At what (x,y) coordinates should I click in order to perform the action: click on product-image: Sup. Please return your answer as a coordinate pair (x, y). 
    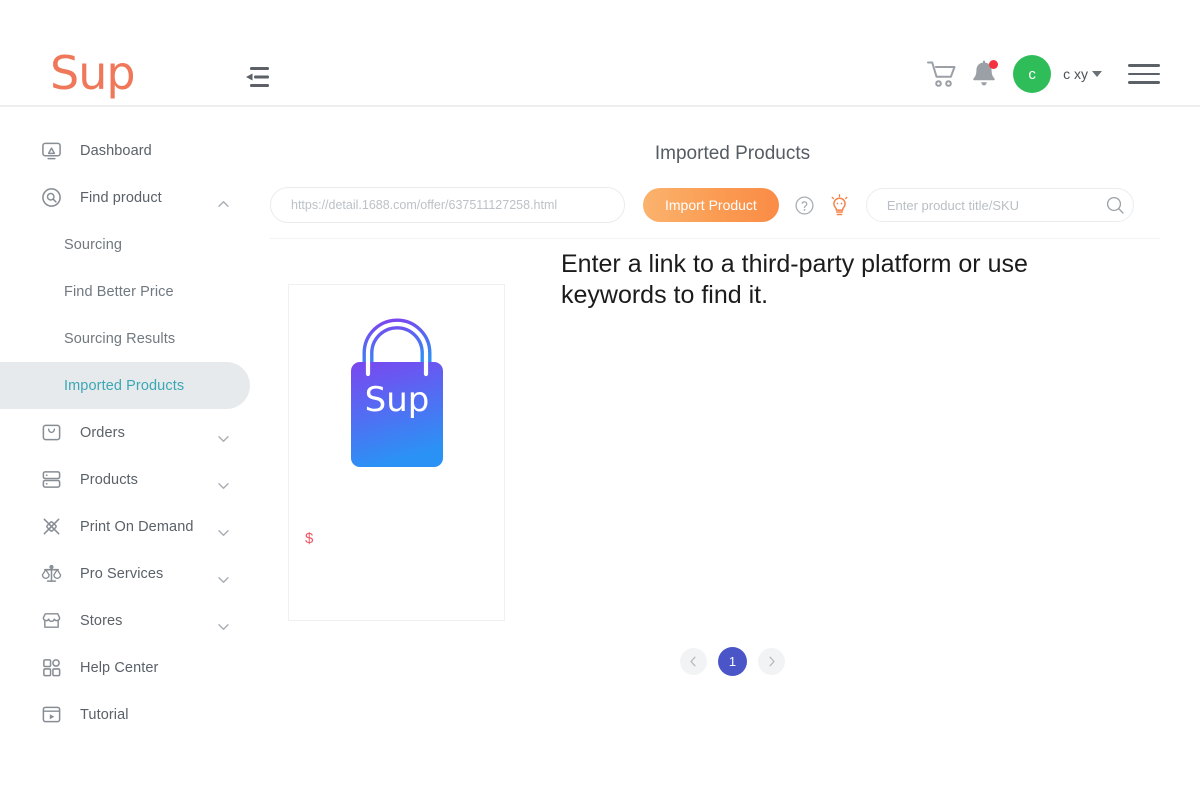
    Looking at the image, I should click on (397, 390).